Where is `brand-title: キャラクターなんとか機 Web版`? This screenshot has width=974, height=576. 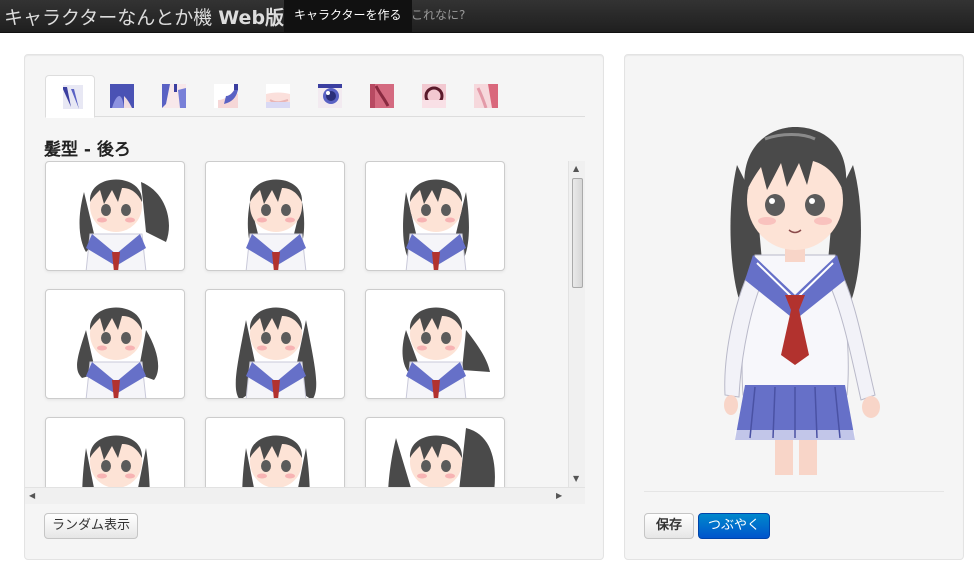 brand-title: キャラクターなんとか機 Web版 is located at coordinates (144, 16).